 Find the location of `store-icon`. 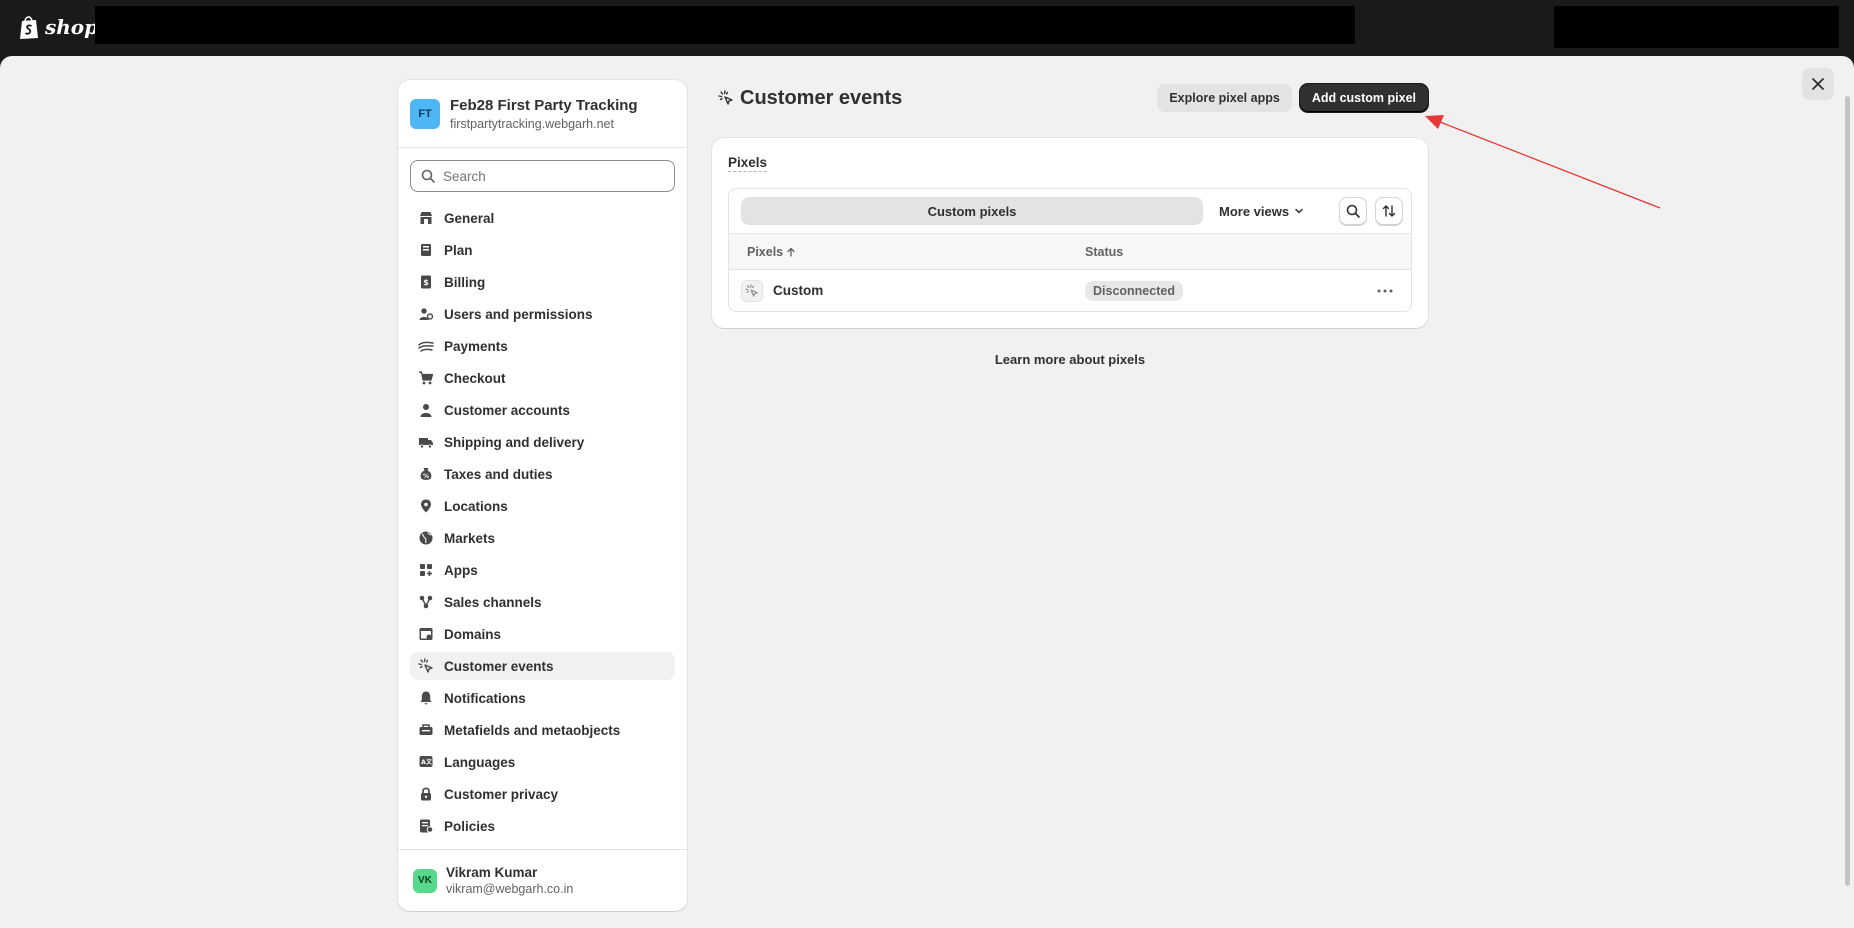

store-icon is located at coordinates (426, 218).